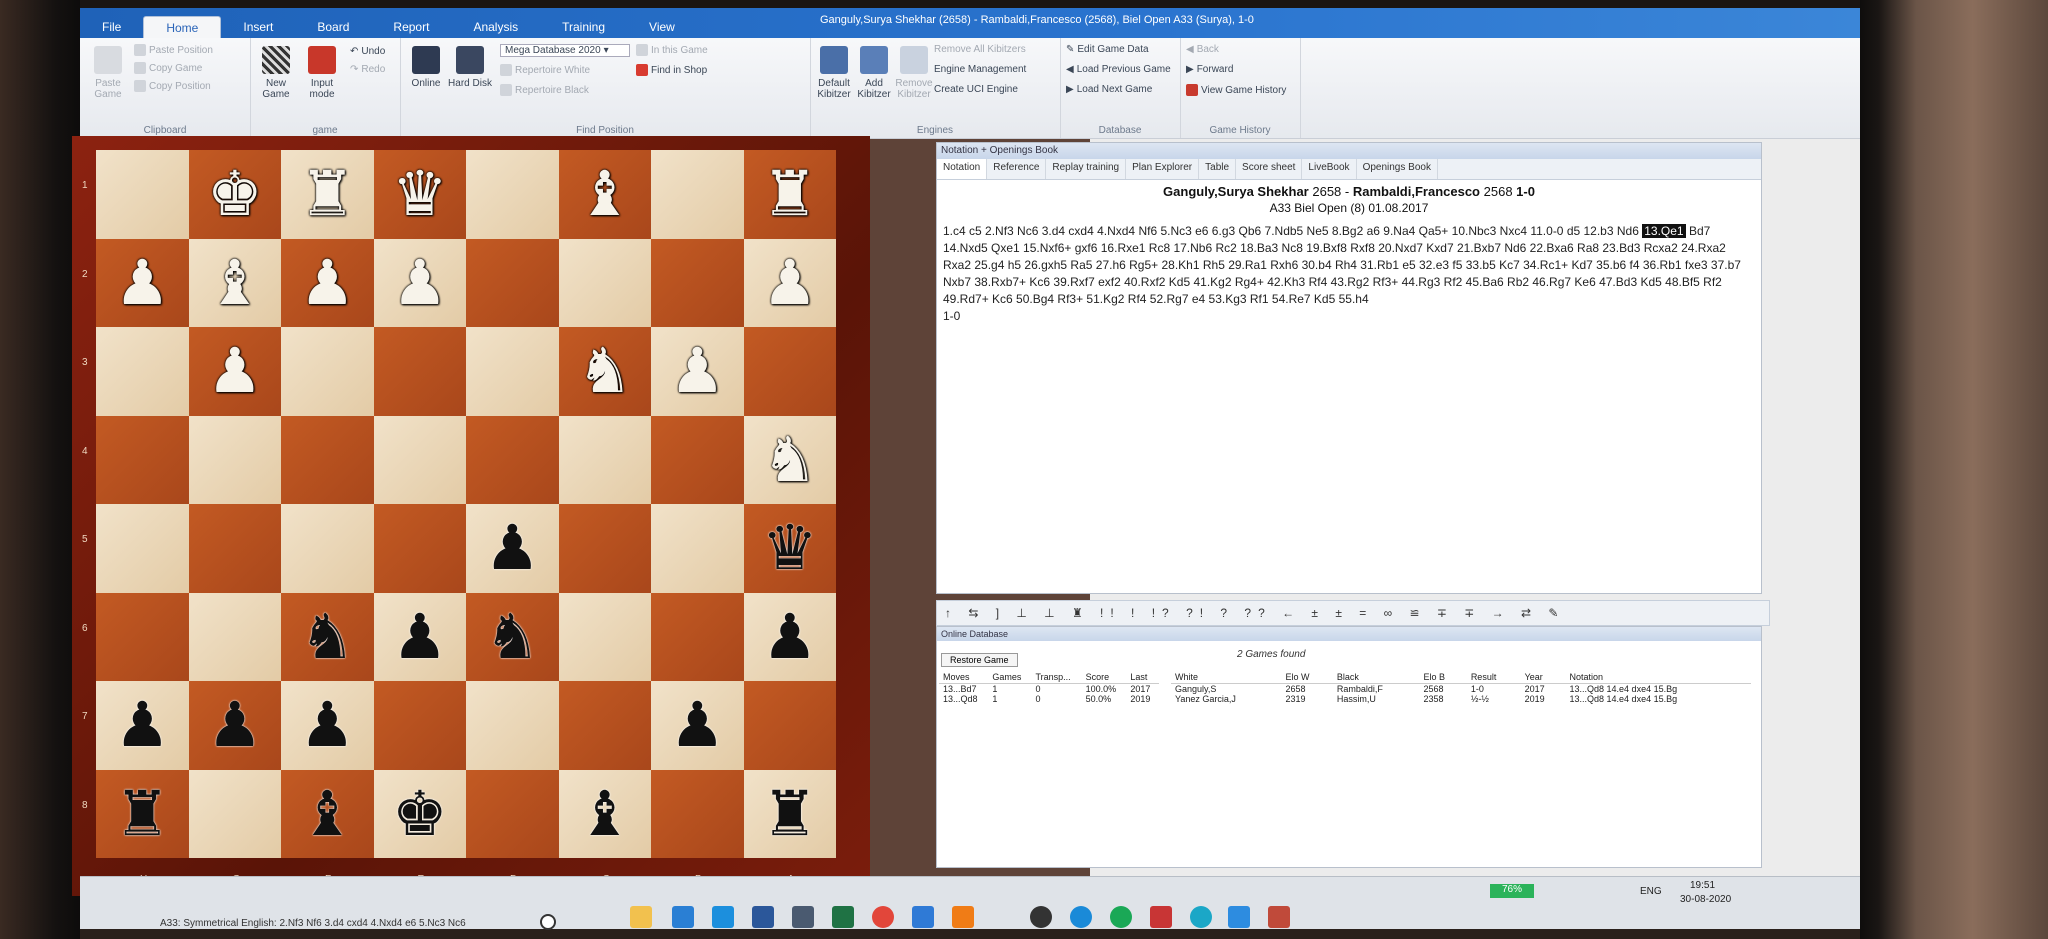 The height and width of the screenshot is (939, 2048). What do you see at coordinates (322, 73) in the screenshot?
I see `input-mode-button: Input mode` at bounding box center [322, 73].